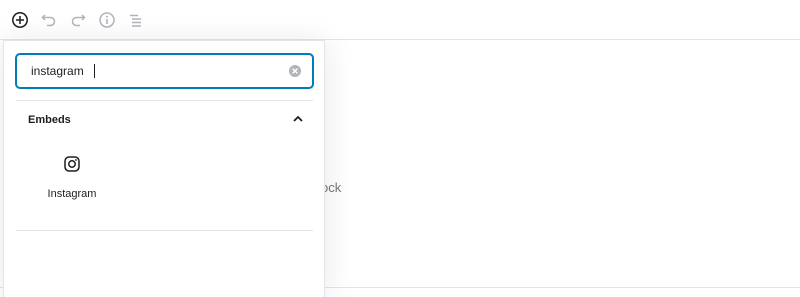 The height and width of the screenshot is (297, 800). I want to click on chevron-up-icon, so click(298, 118).